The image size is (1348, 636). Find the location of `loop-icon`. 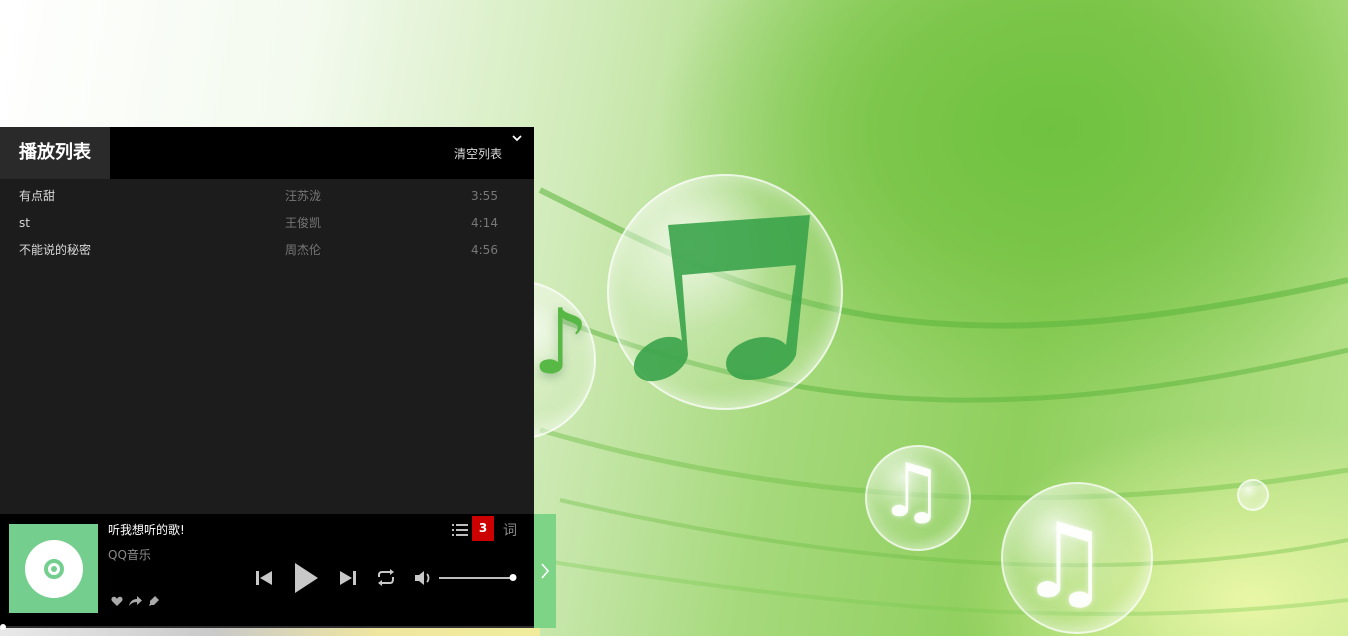

loop-icon is located at coordinates (386, 578).